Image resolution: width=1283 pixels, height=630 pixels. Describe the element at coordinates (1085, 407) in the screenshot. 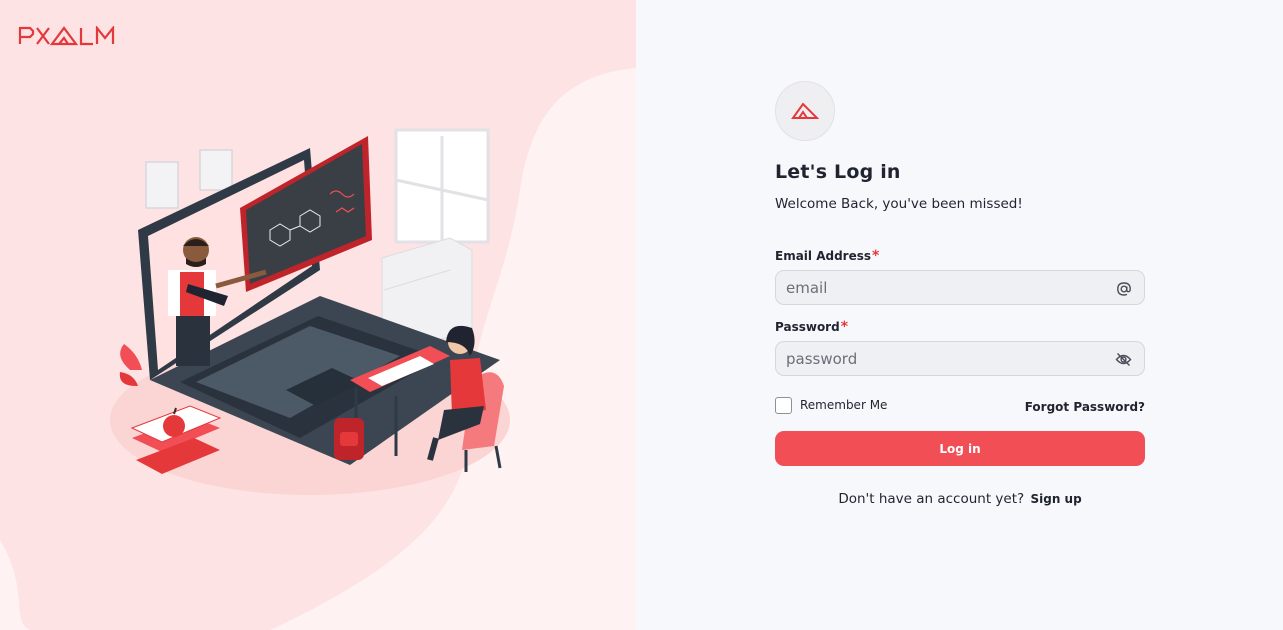

I see `forgot-password-link: Forgot Password?` at that location.